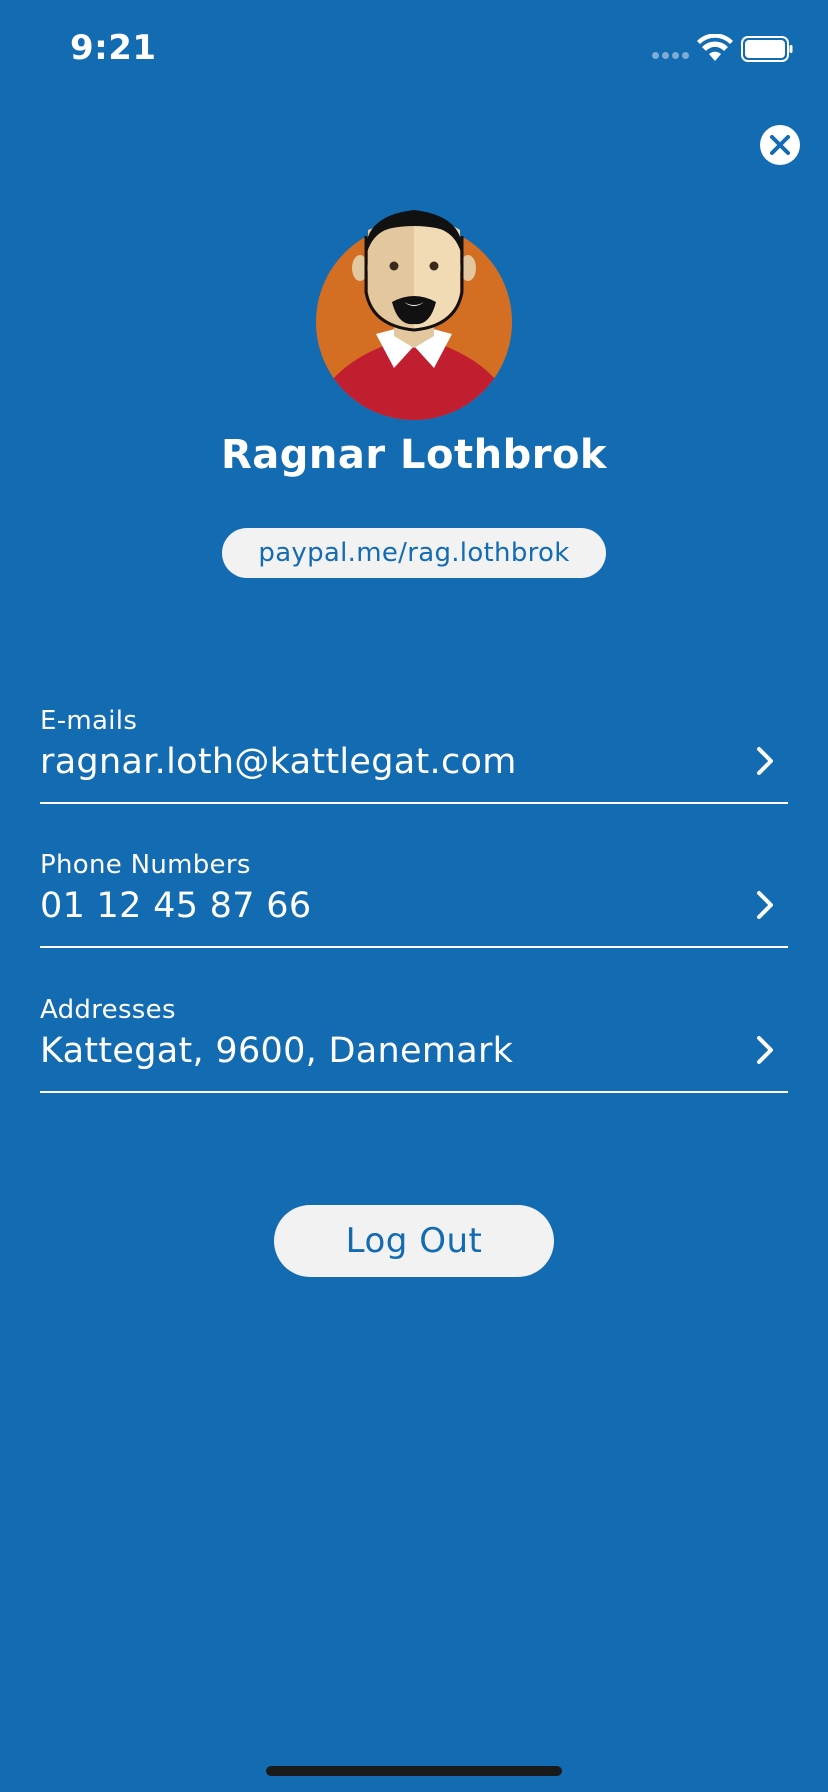  I want to click on close-icon, so click(780, 145).